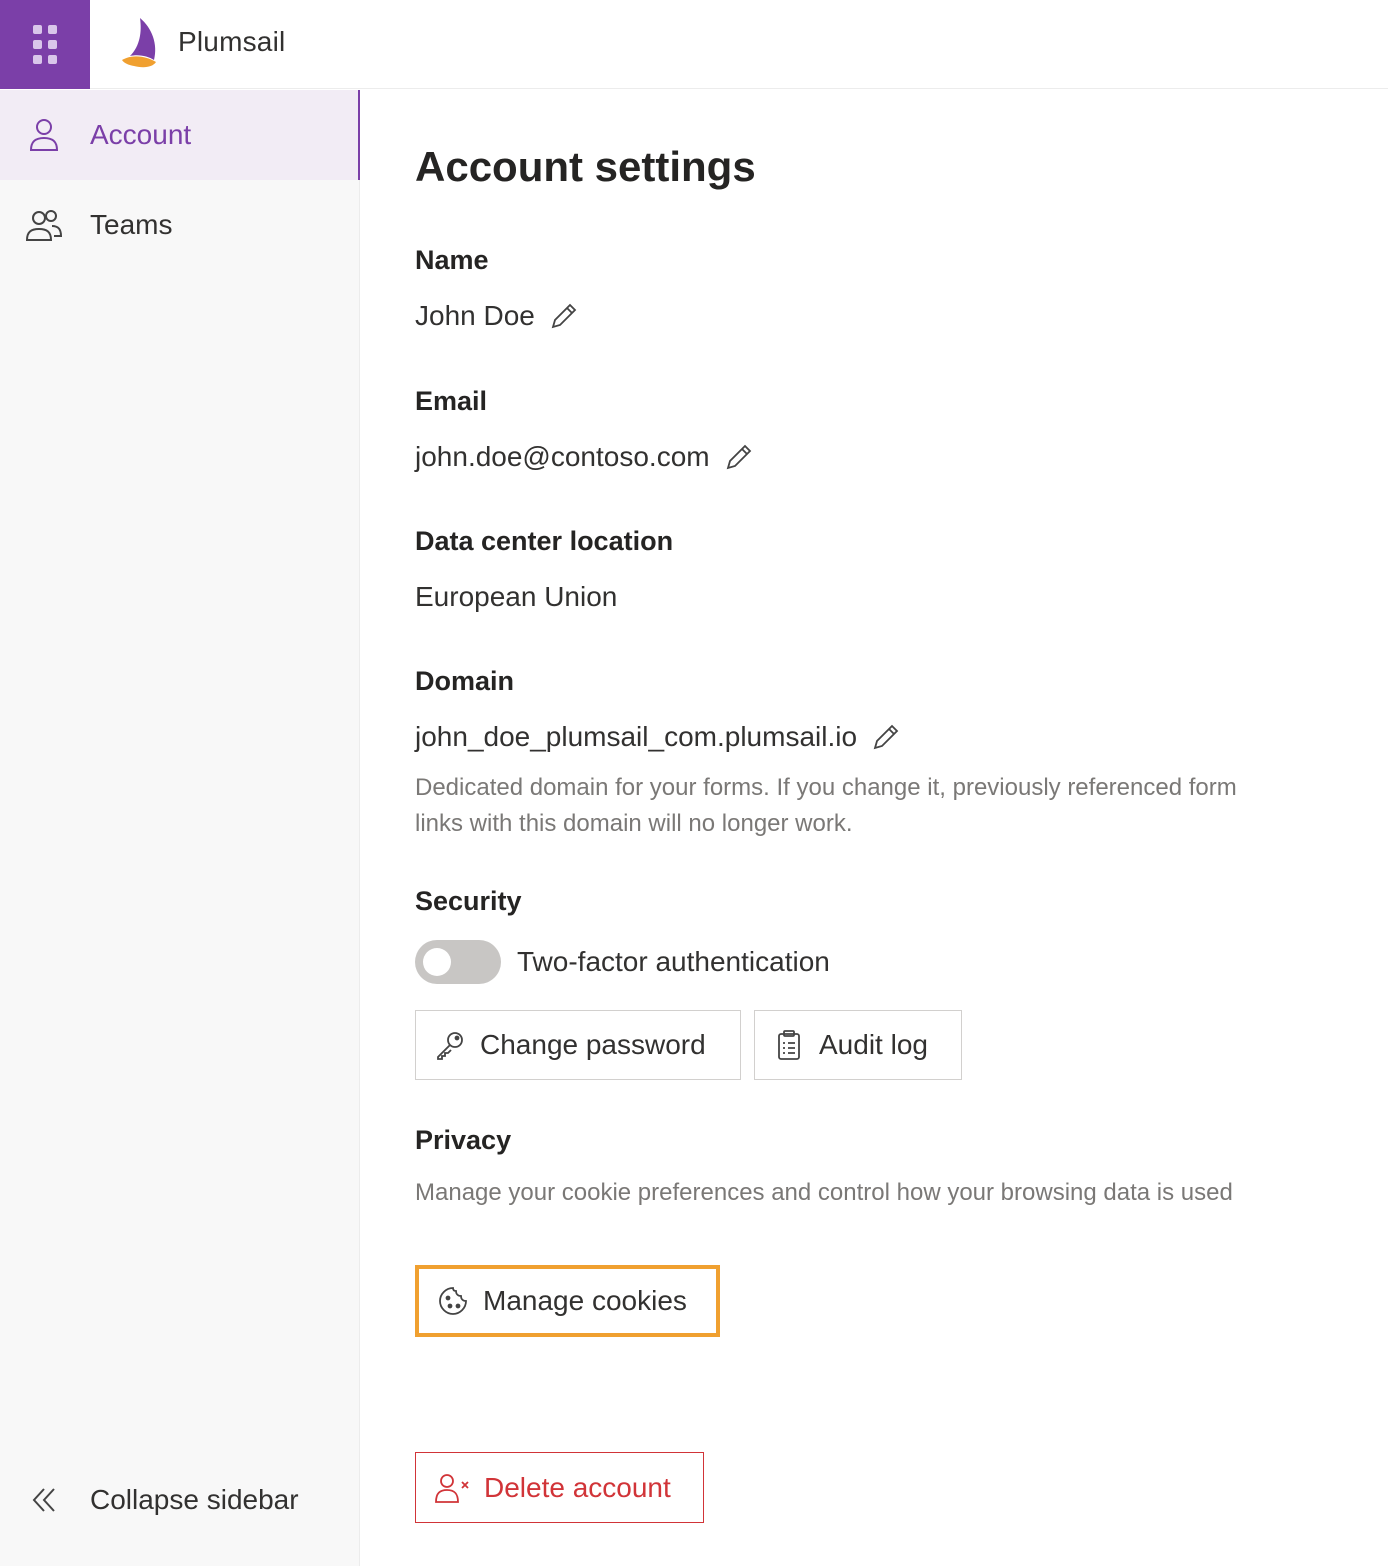 The height and width of the screenshot is (1566, 1388). Describe the element at coordinates (463, 1140) in the screenshot. I see `privacy-label: Privacy` at that location.